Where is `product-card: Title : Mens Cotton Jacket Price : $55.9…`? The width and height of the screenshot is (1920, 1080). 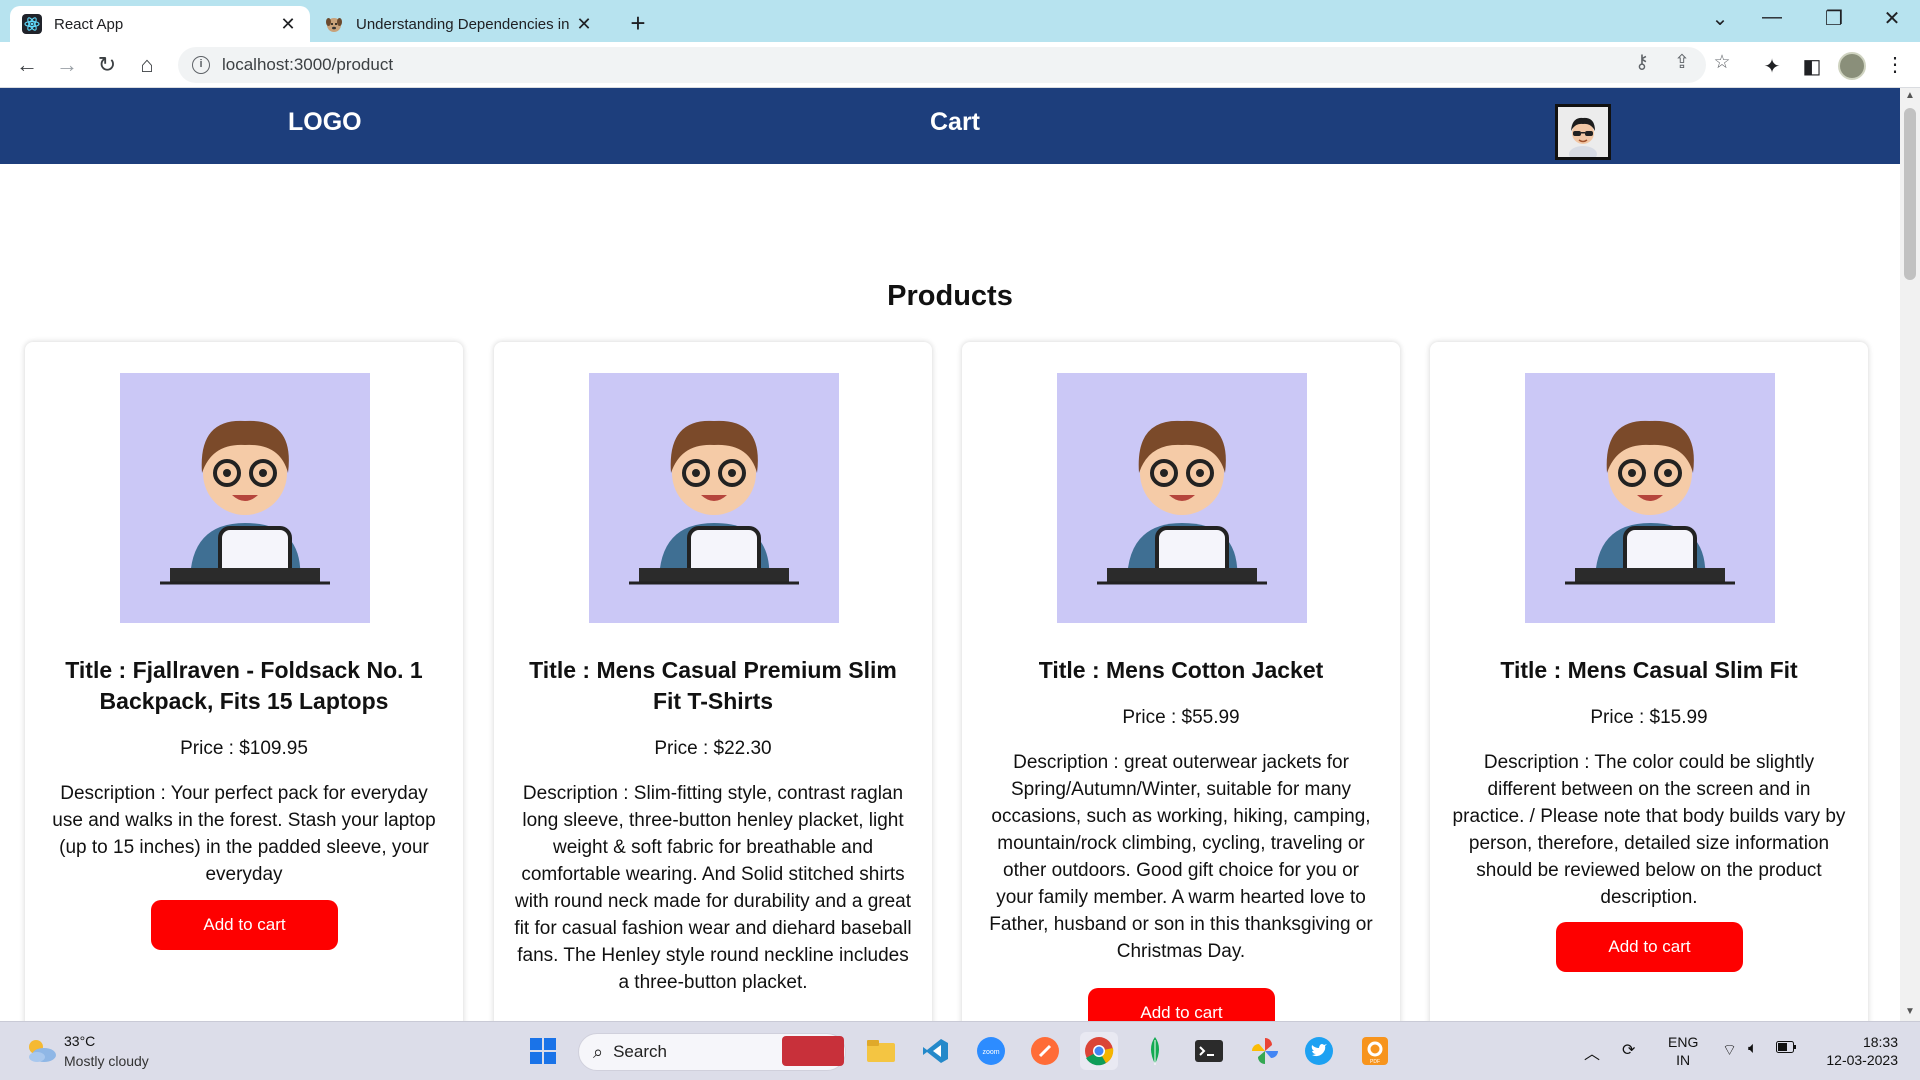
product-card: Title : Mens Cotton Jacket Price : $55.9… is located at coordinates (1181, 681).